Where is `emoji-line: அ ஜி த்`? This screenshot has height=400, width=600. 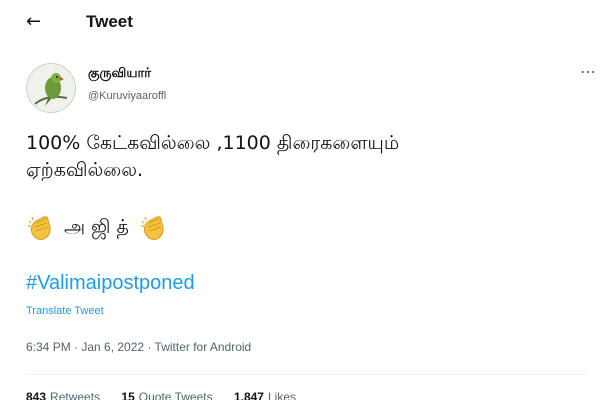
emoji-line: அ ஜி த் is located at coordinates (97, 228).